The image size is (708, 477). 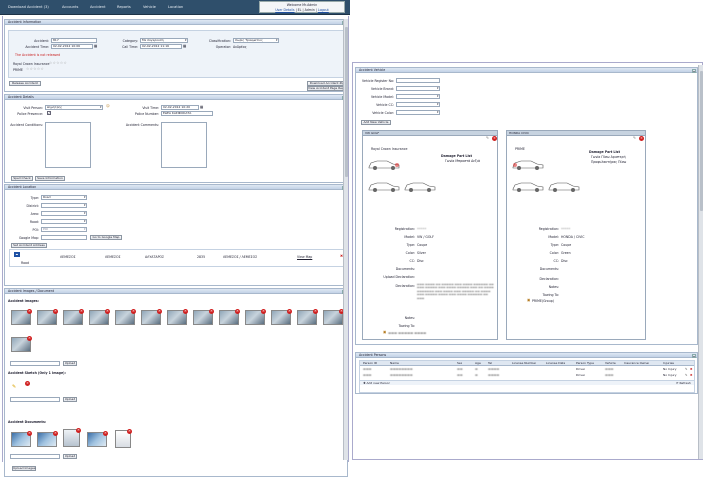 What do you see at coordinates (256, 40) in the screenshot?
I see `classification-select: Χωρίς Τραυματίες` at bounding box center [256, 40].